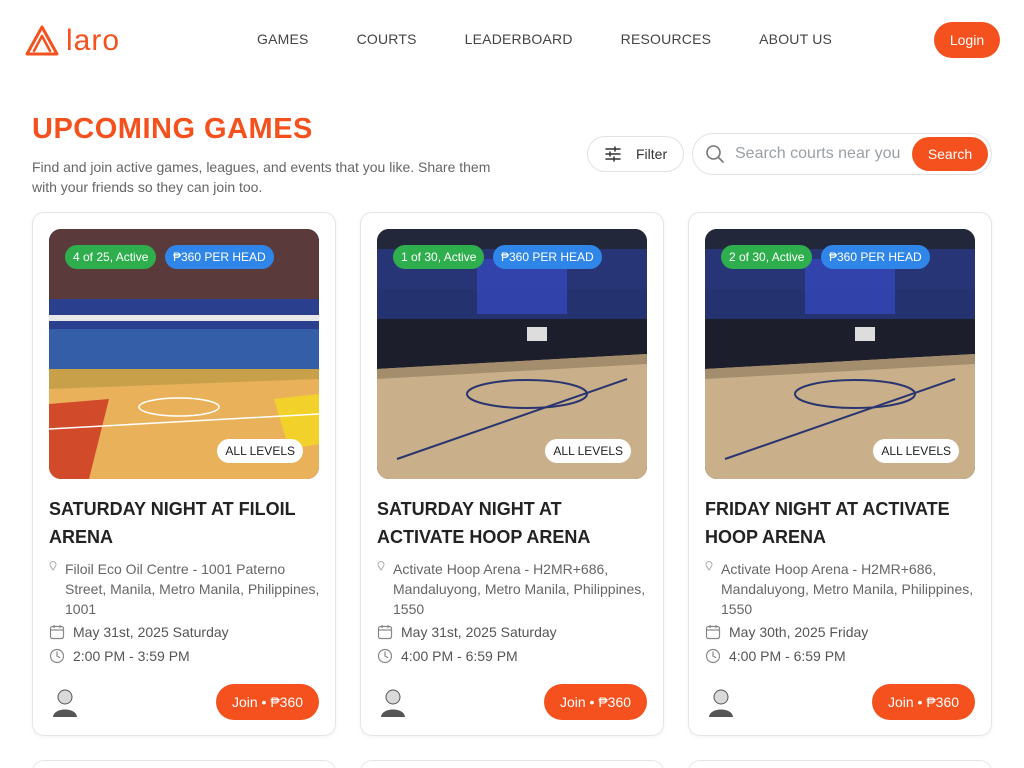 This screenshot has width=1024, height=768. I want to click on page-title: UPCOMING GAMES, so click(172, 129).